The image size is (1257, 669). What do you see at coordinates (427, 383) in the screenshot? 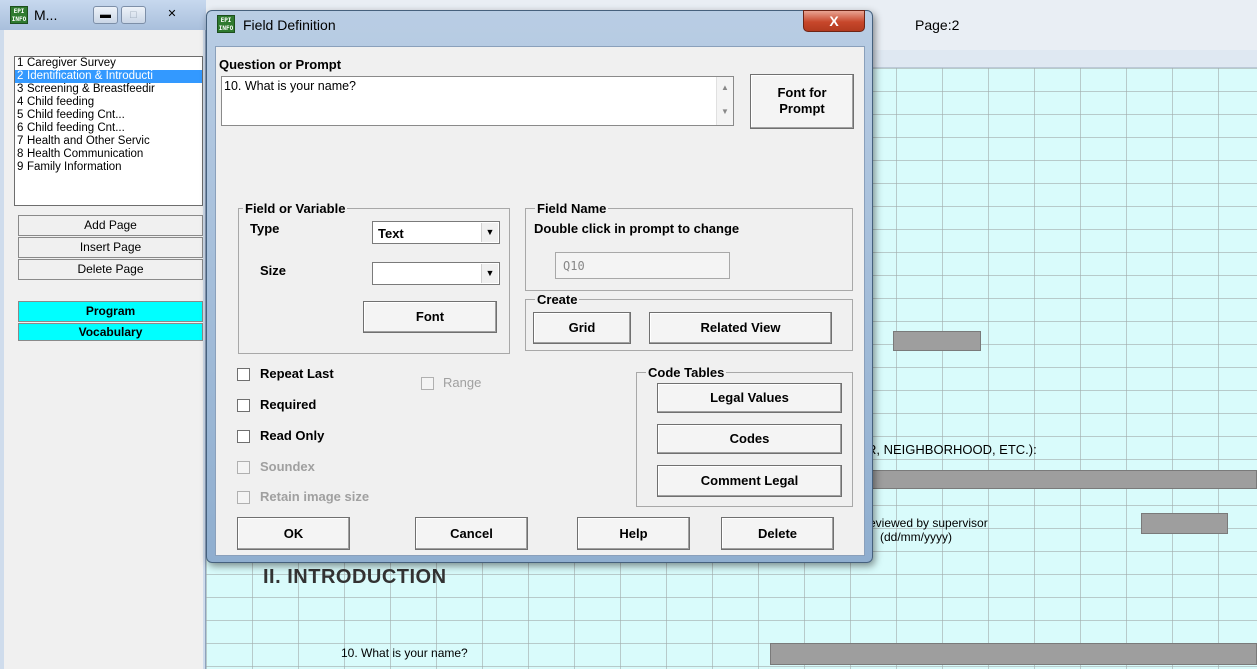
I see `range-checkbox` at bounding box center [427, 383].